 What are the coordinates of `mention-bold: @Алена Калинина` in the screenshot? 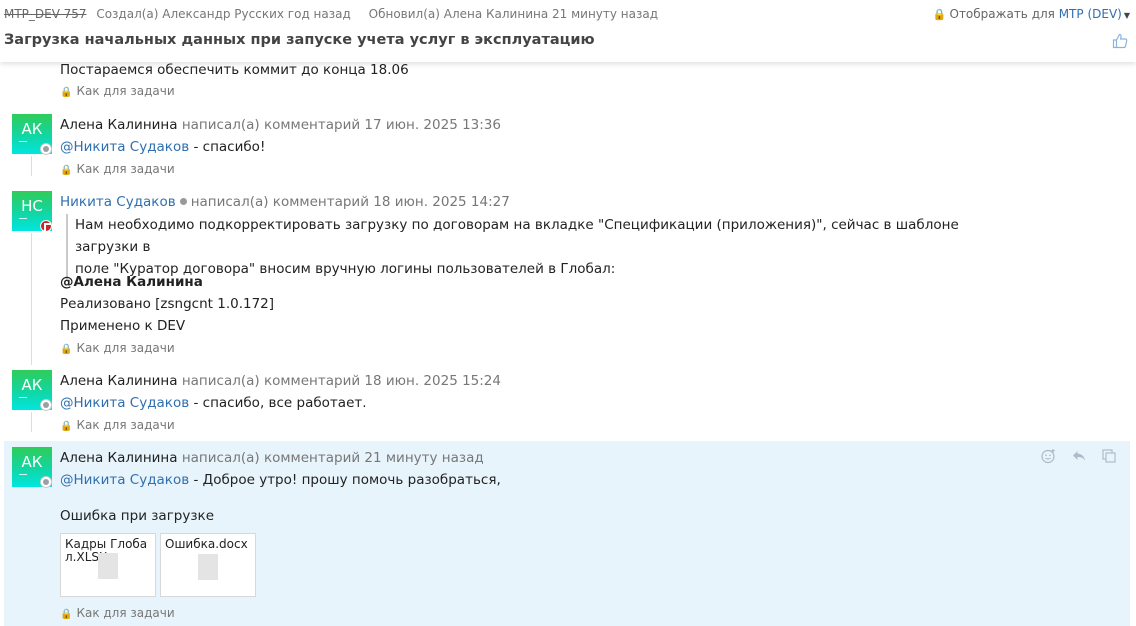 It's located at (131, 282).